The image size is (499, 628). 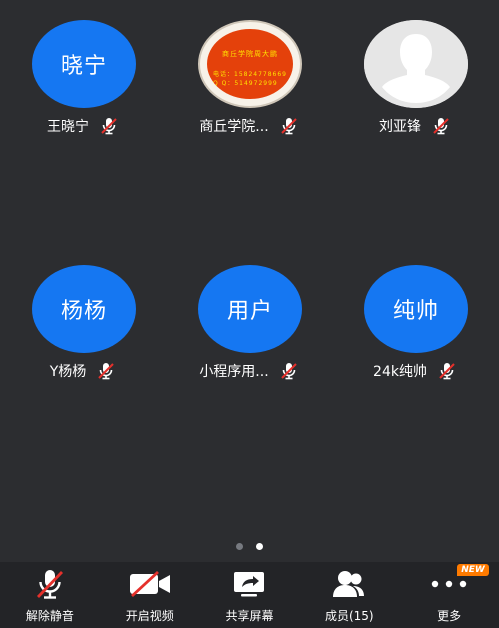 What do you see at coordinates (250, 54) in the screenshot?
I see `logo-title: 商丘学院周大鹏` at bounding box center [250, 54].